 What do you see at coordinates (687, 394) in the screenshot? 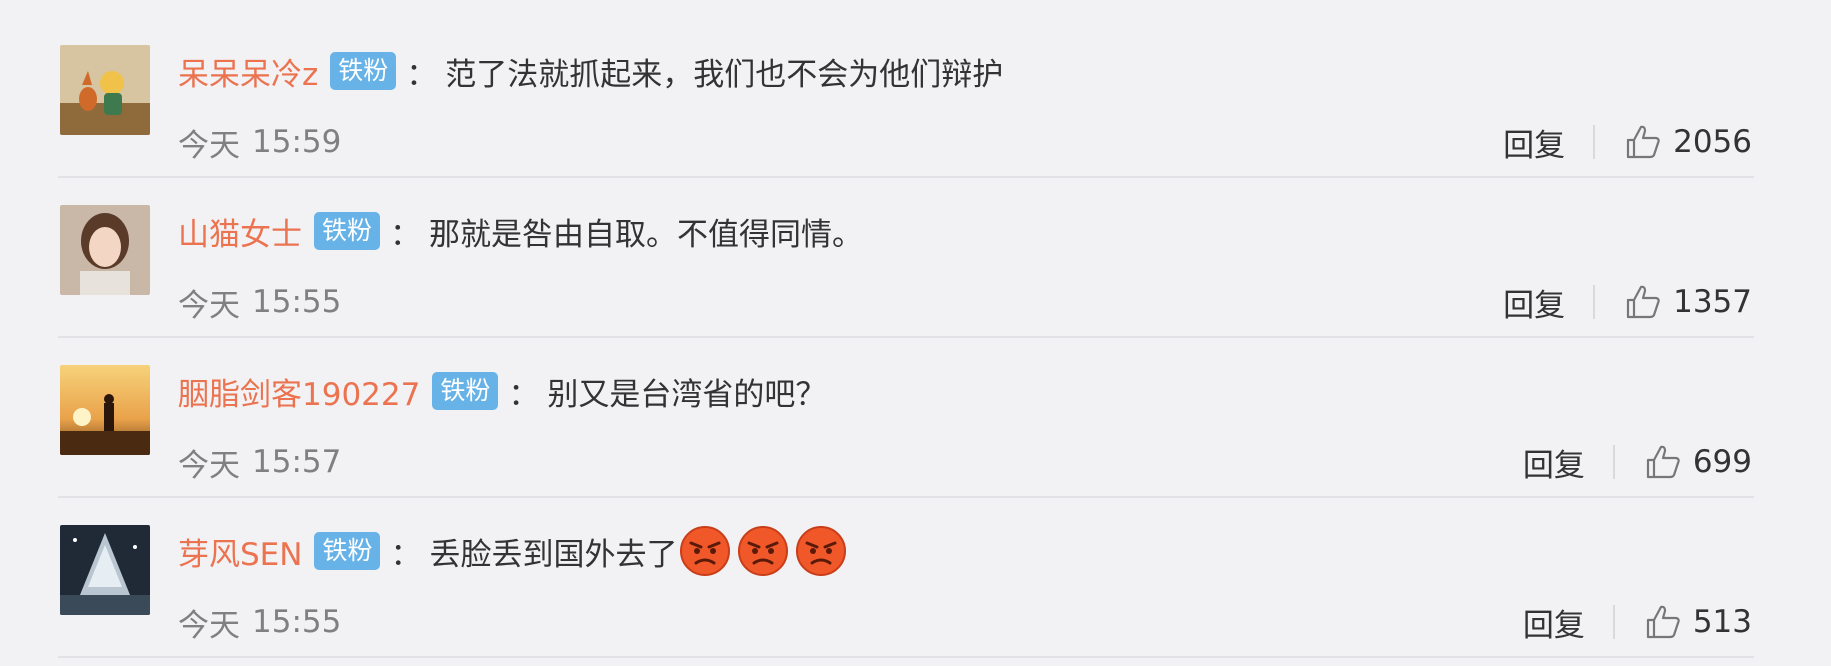
I see `comment-text: 别又是台湾省的吧？` at bounding box center [687, 394].